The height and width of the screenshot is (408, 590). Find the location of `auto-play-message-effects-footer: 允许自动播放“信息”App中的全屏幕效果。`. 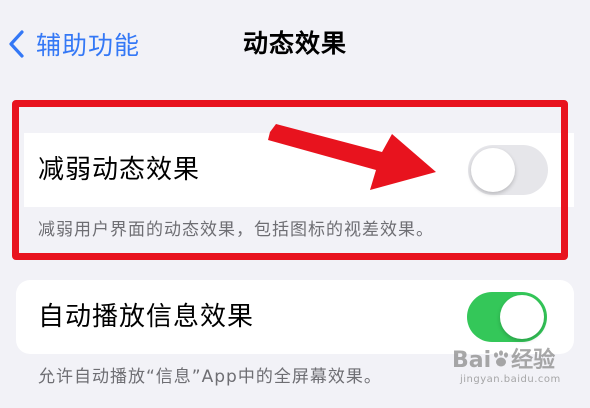

auto-play-message-effects-footer: 允许自动播放“信息”App中的全屏幕效果。 is located at coordinates (210, 377).